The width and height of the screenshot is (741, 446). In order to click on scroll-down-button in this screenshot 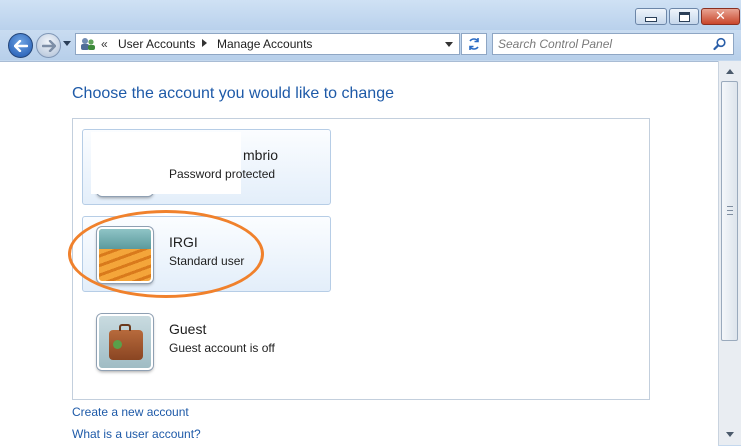, I will do `click(729, 434)`.